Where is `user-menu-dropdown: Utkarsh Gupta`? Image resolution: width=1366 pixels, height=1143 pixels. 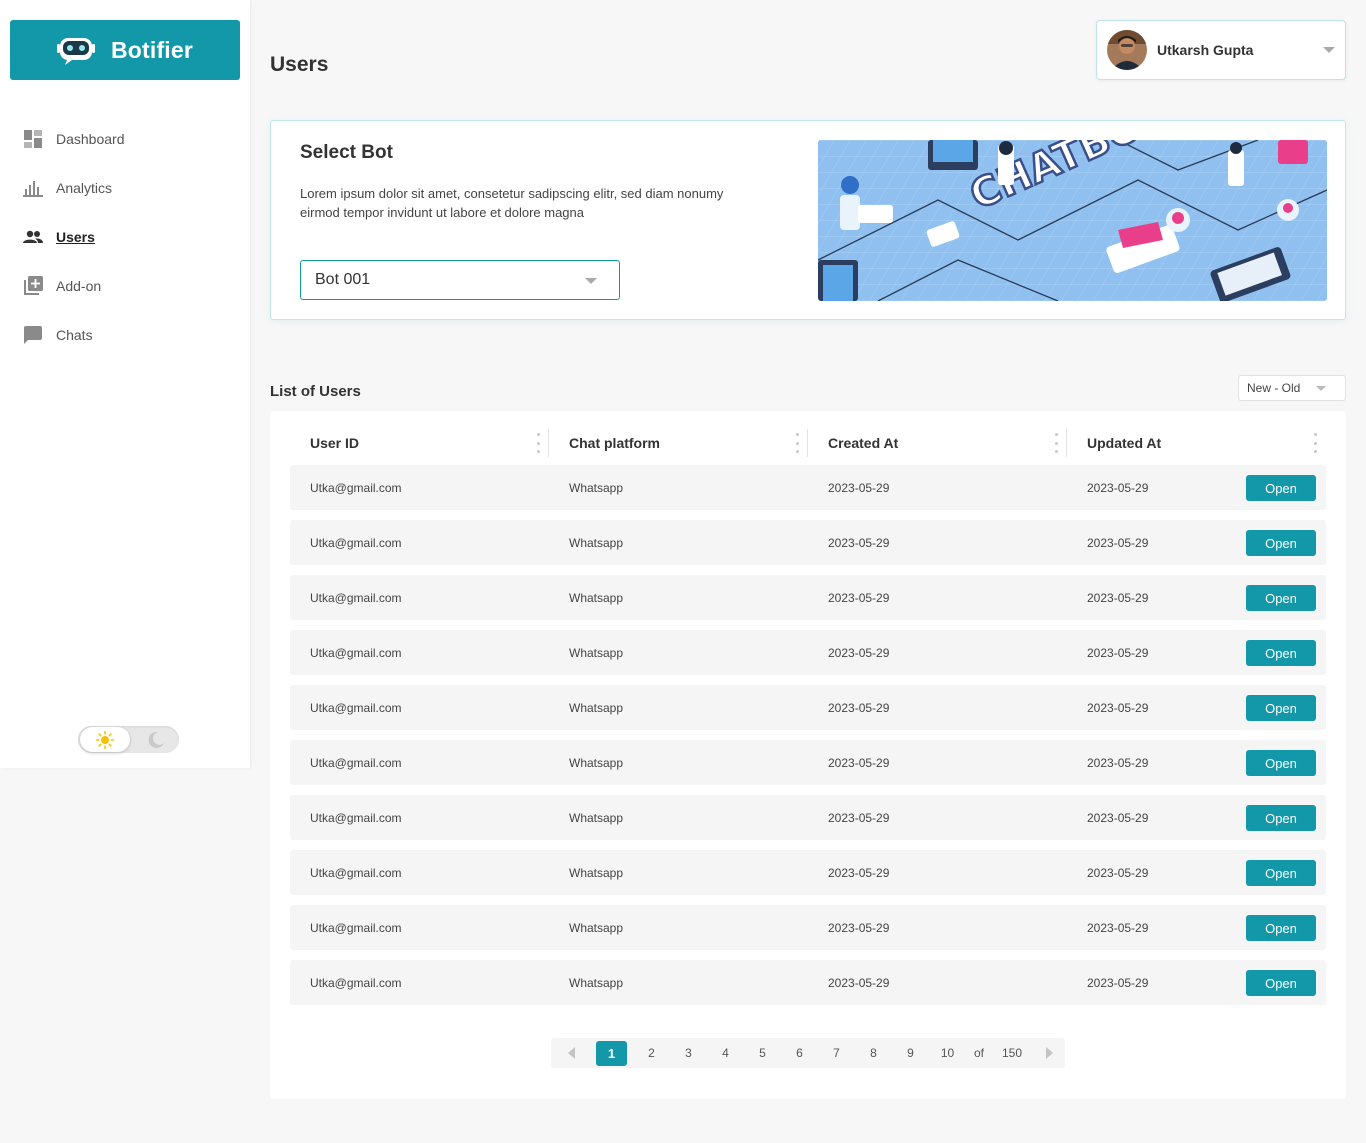
user-menu-dropdown: Utkarsh Gupta is located at coordinates (1221, 50).